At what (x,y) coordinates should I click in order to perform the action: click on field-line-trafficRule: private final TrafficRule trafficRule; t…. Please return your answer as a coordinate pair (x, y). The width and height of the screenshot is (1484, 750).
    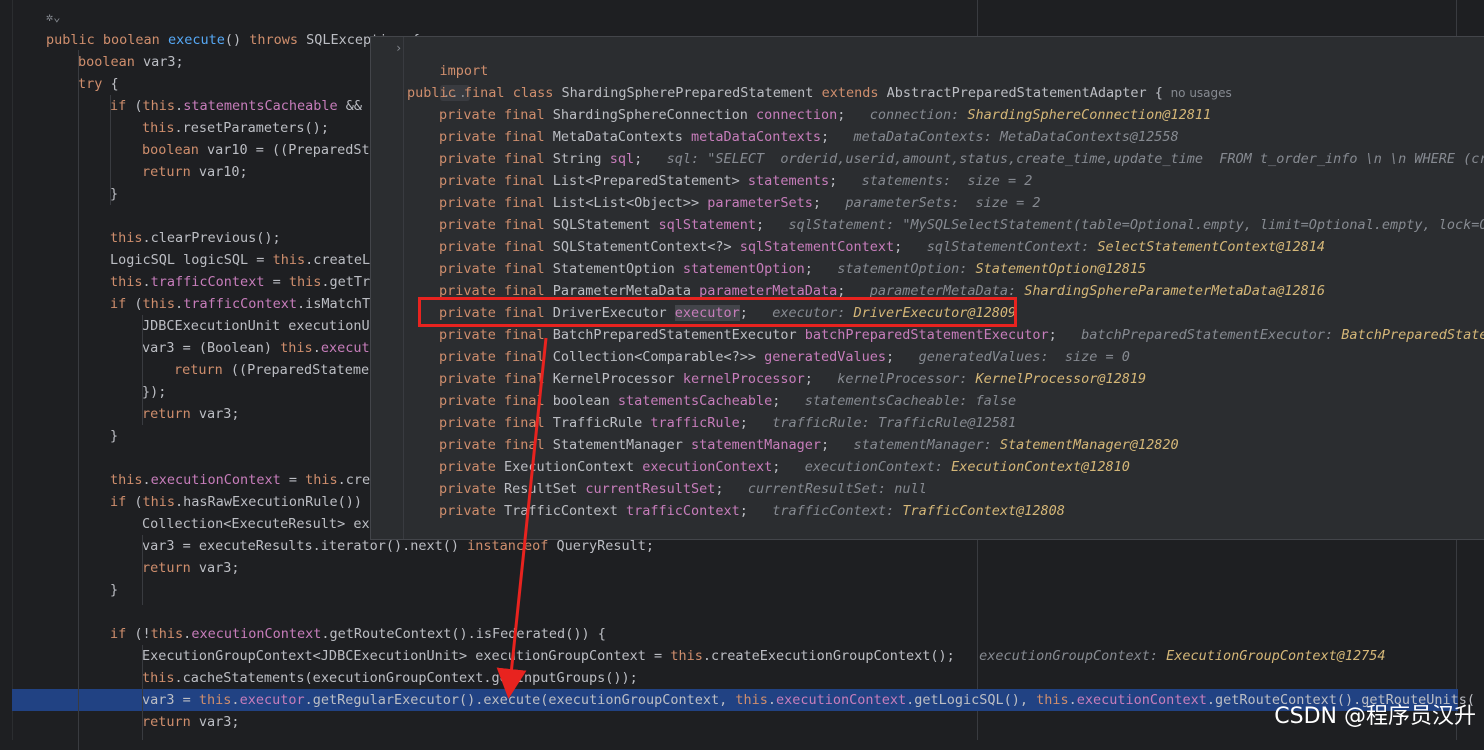
    Looking at the image, I should click on (727, 423).